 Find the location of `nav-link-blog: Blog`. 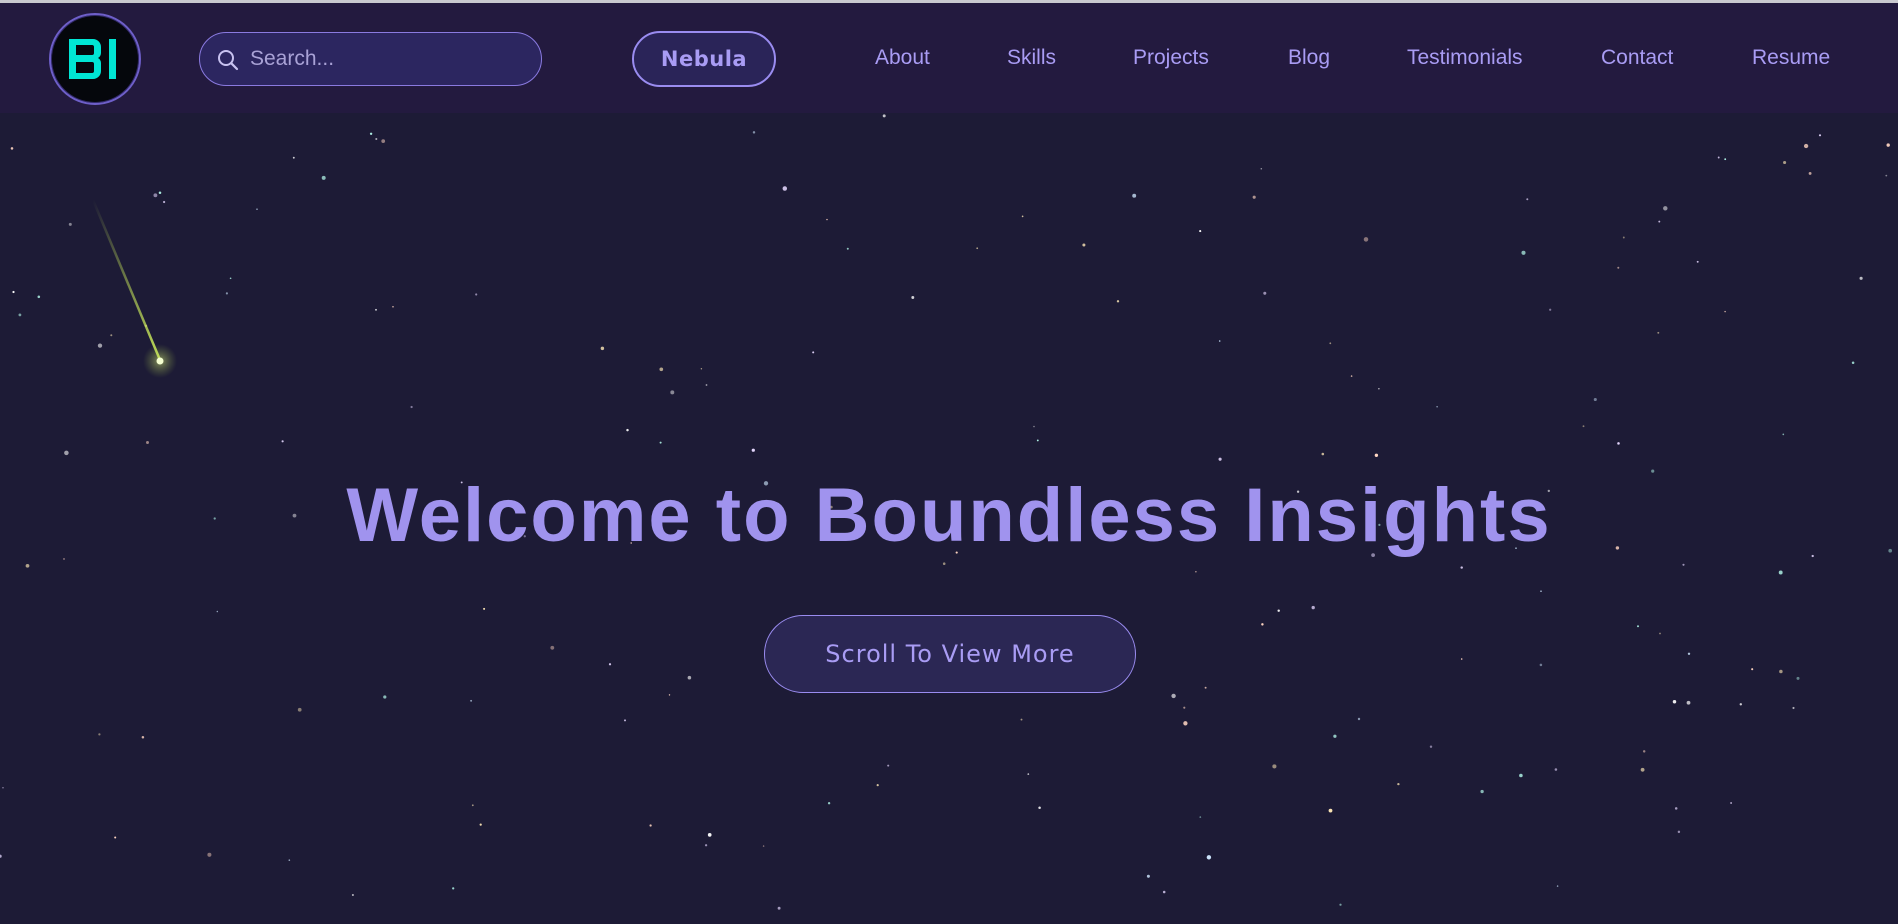

nav-link-blog: Blog is located at coordinates (1309, 58).